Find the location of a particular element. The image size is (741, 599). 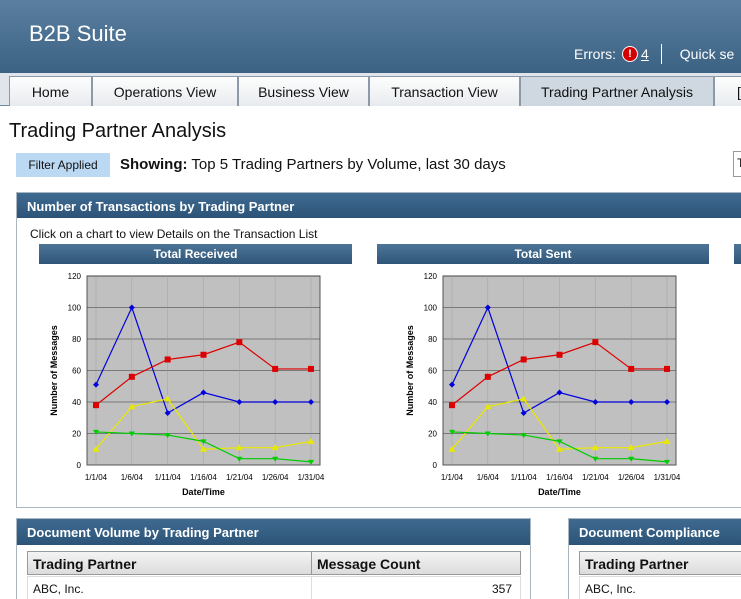

tab-operations-view: Operations View is located at coordinates (165, 91).